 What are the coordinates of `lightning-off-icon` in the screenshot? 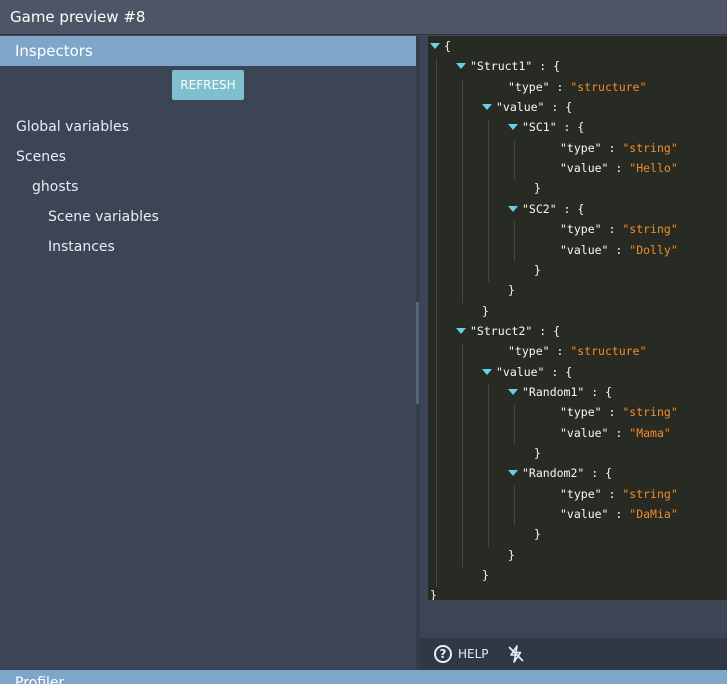 It's located at (516, 654).